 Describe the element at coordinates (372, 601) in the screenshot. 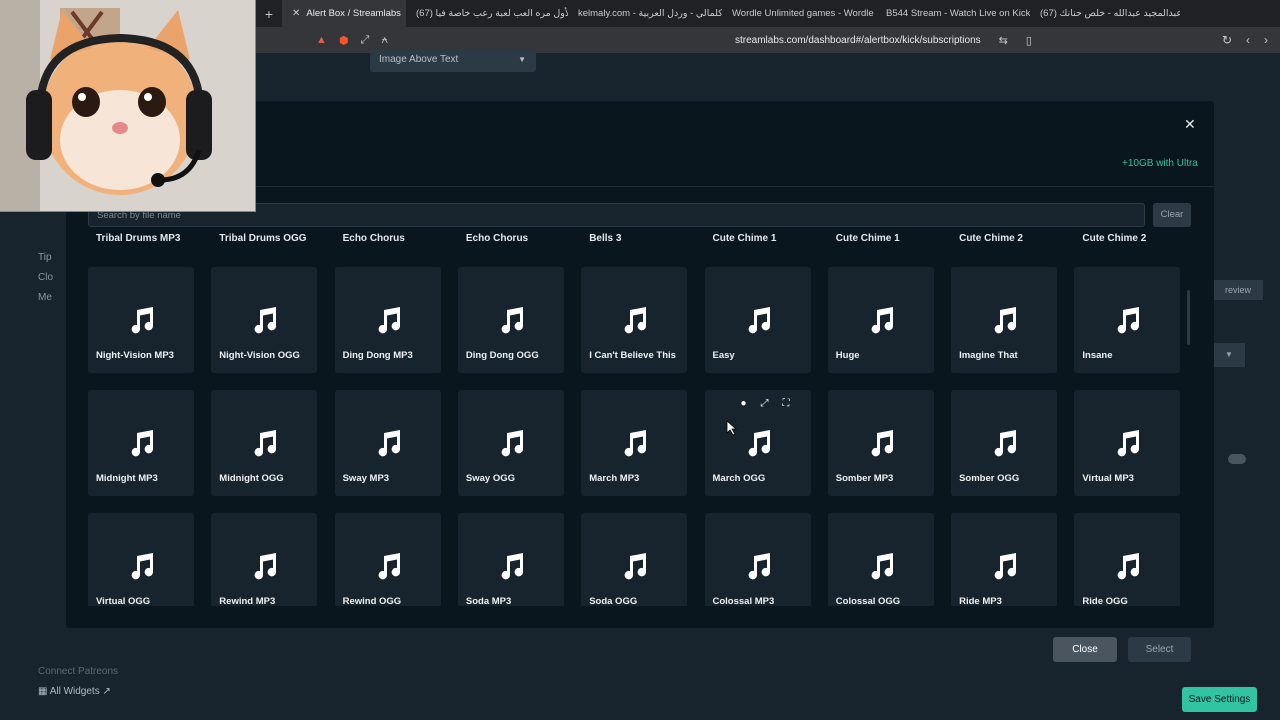

I see `sound-tile-label: Rewind OGG` at that location.